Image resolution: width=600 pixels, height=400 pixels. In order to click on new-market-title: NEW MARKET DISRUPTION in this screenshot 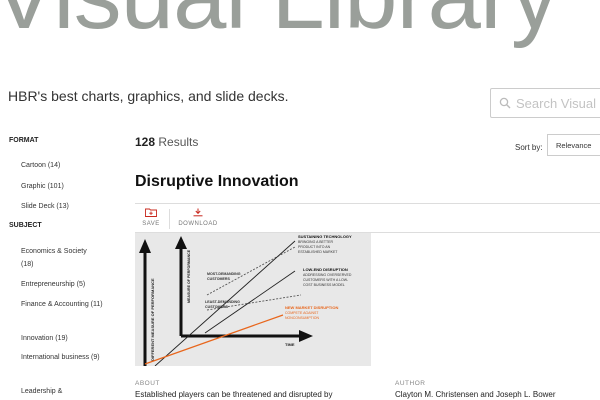, I will do `click(311, 307)`.